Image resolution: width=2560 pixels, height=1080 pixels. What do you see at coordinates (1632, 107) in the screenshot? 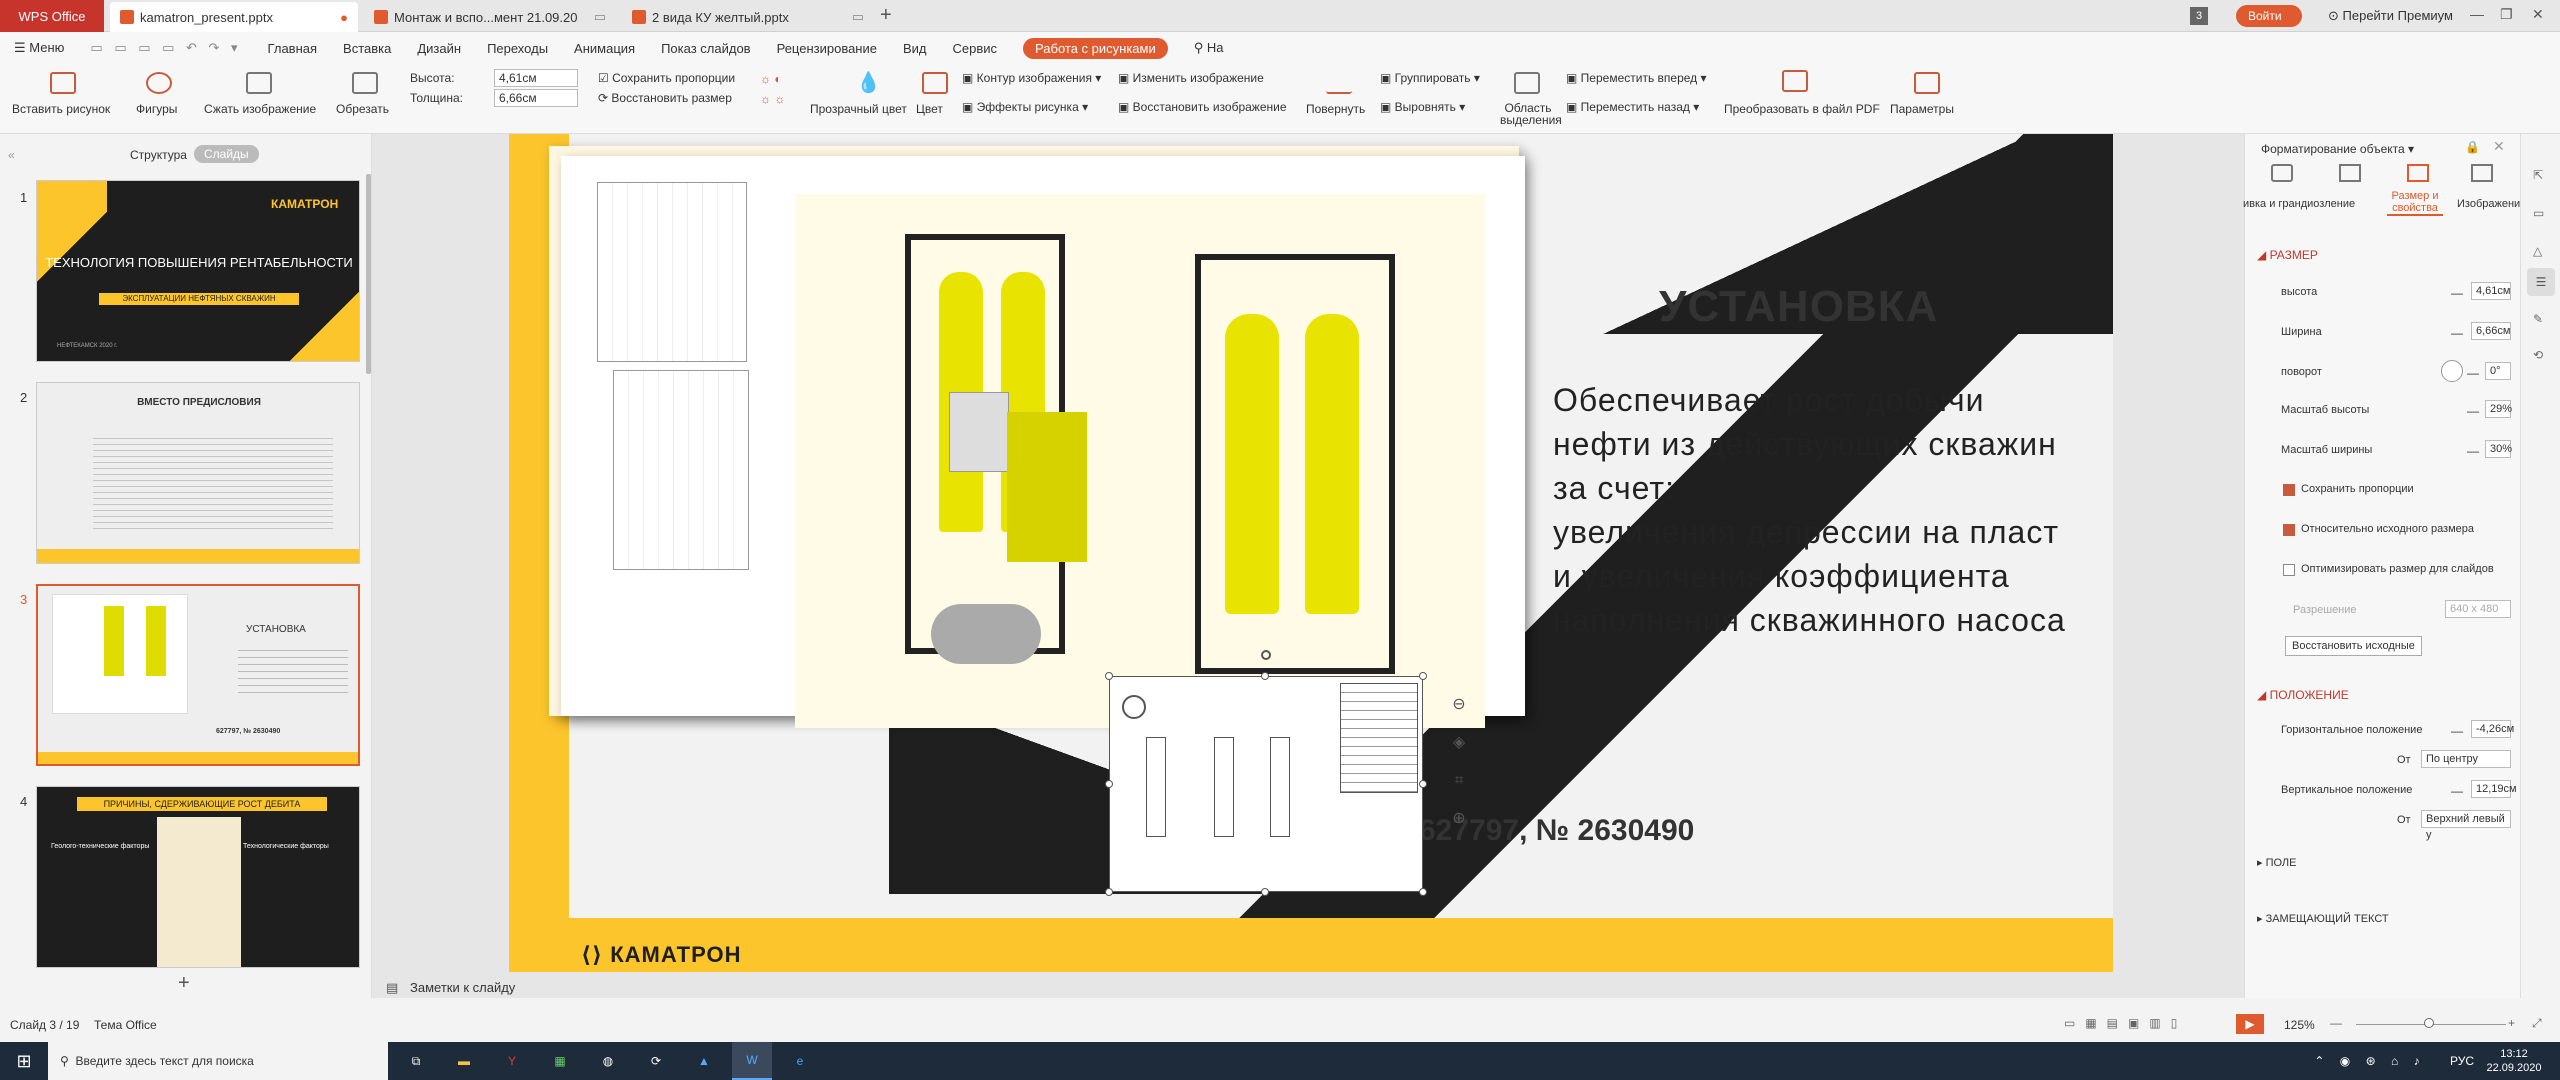
I see `send-backward-button: ▣ Переместить назад ▾` at bounding box center [1632, 107].